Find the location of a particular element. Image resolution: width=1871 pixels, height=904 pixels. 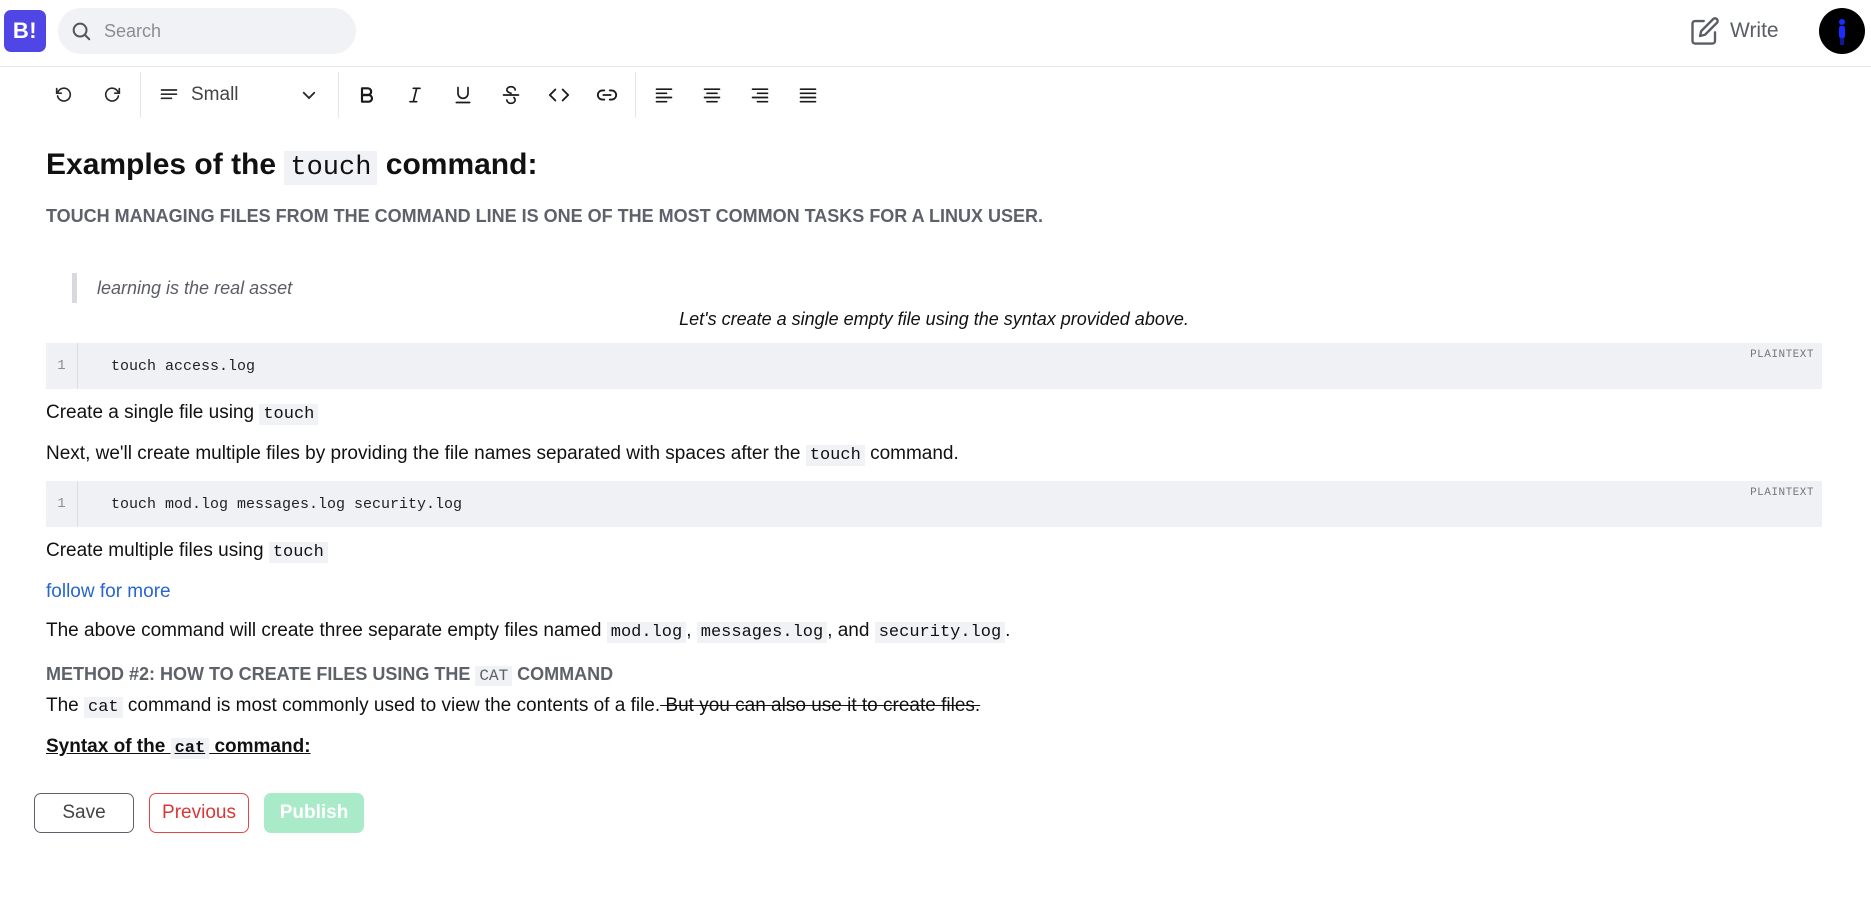

avatar-figure-icon is located at coordinates (1842, 32).